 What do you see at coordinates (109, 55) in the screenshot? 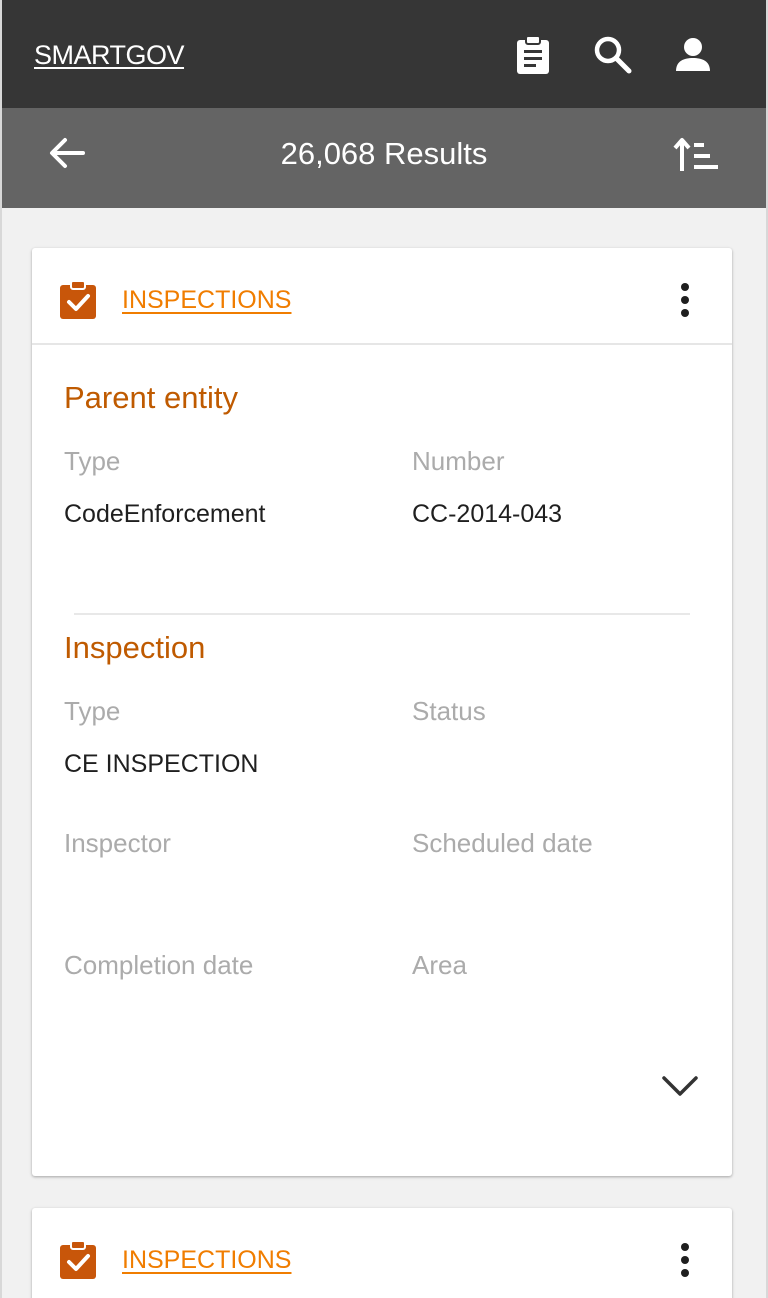
I see `brand-logo-link: SMARTGOV` at bounding box center [109, 55].